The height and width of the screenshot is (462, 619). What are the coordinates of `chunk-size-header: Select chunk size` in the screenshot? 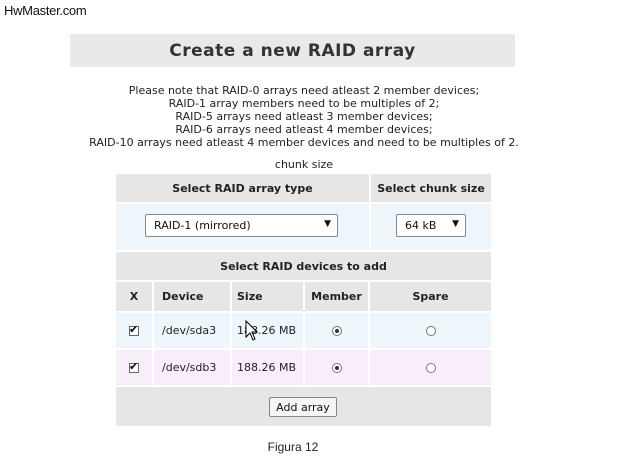 It's located at (431, 188).